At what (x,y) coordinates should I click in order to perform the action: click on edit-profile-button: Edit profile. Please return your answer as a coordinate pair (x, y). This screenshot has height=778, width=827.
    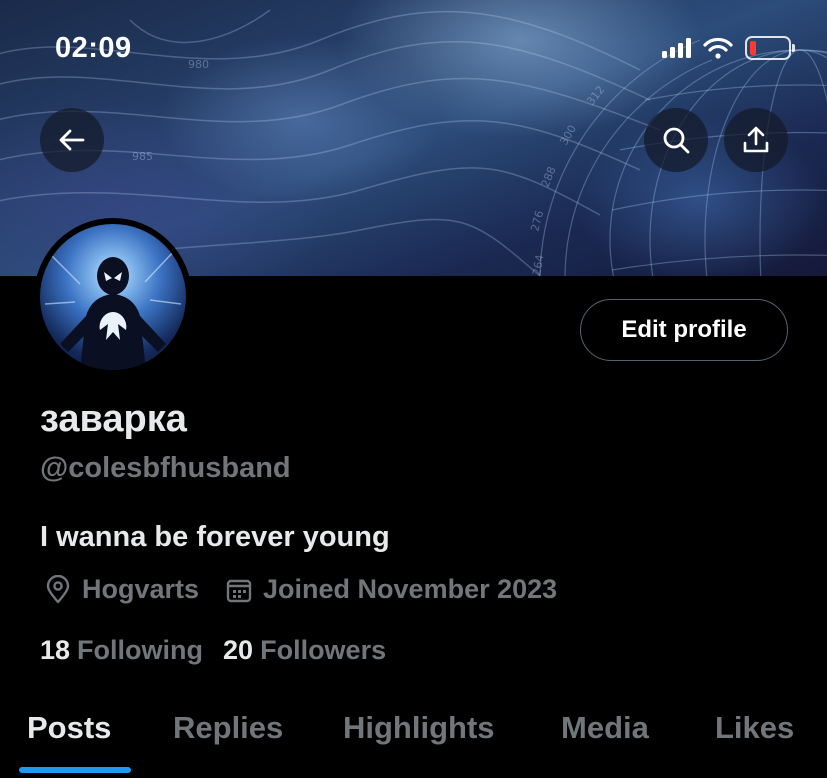
    Looking at the image, I should click on (684, 330).